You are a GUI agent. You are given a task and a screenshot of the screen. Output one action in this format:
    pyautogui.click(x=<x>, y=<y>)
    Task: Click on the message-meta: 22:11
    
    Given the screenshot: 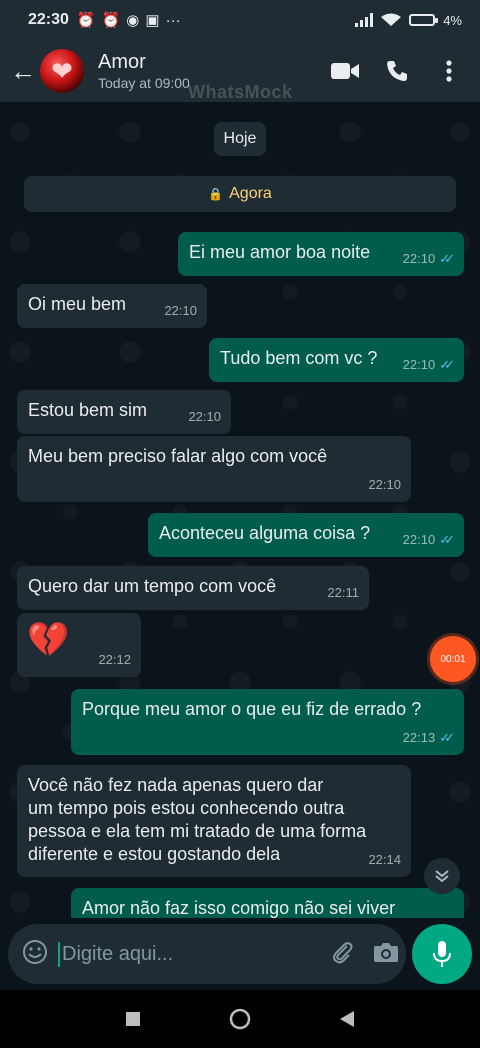 What is the action you would take?
    pyautogui.click(x=343, y=592)
    